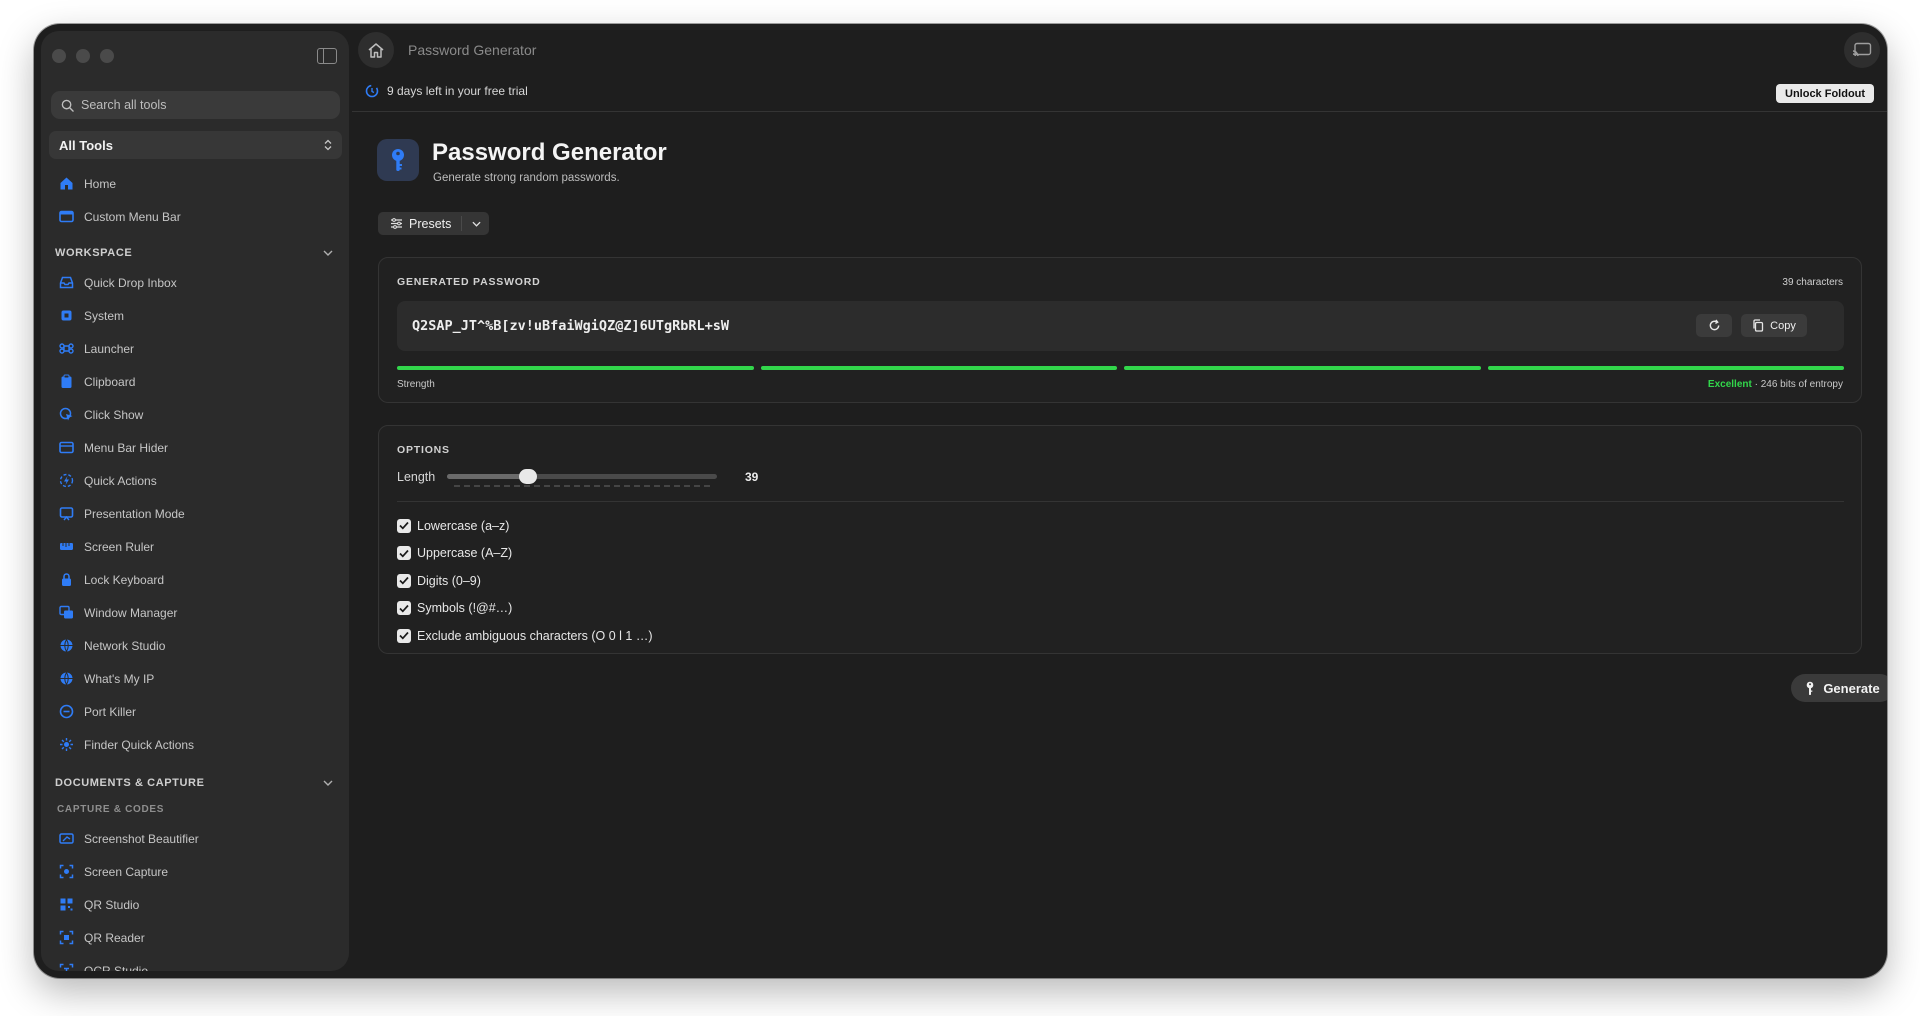  I want to click on search-input, so click(201, 105).